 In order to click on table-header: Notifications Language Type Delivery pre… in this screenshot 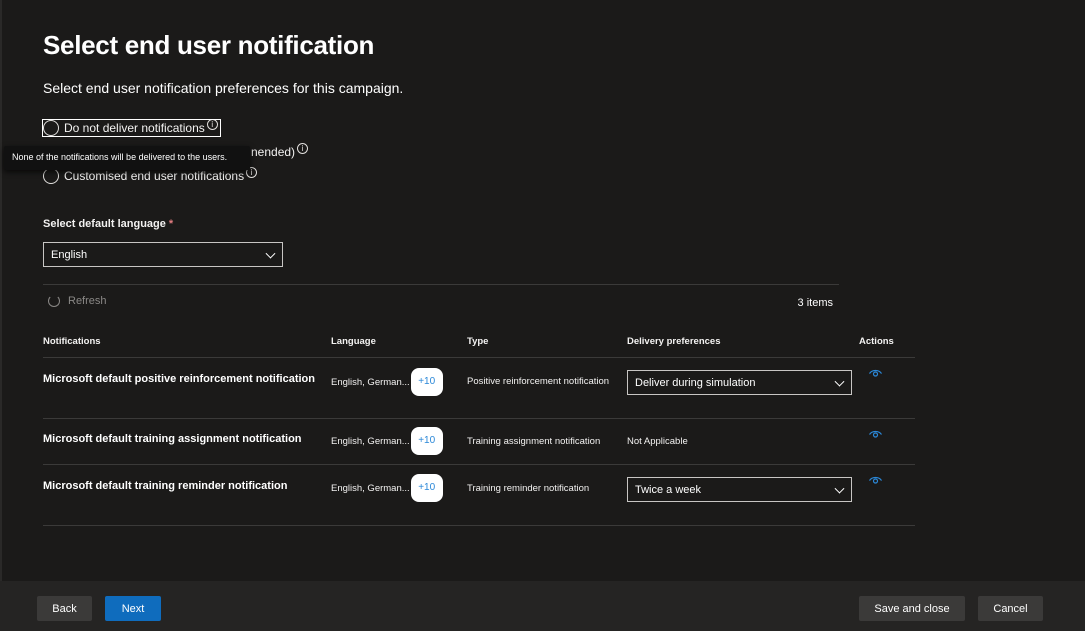, I will do `click(479, 344)`.